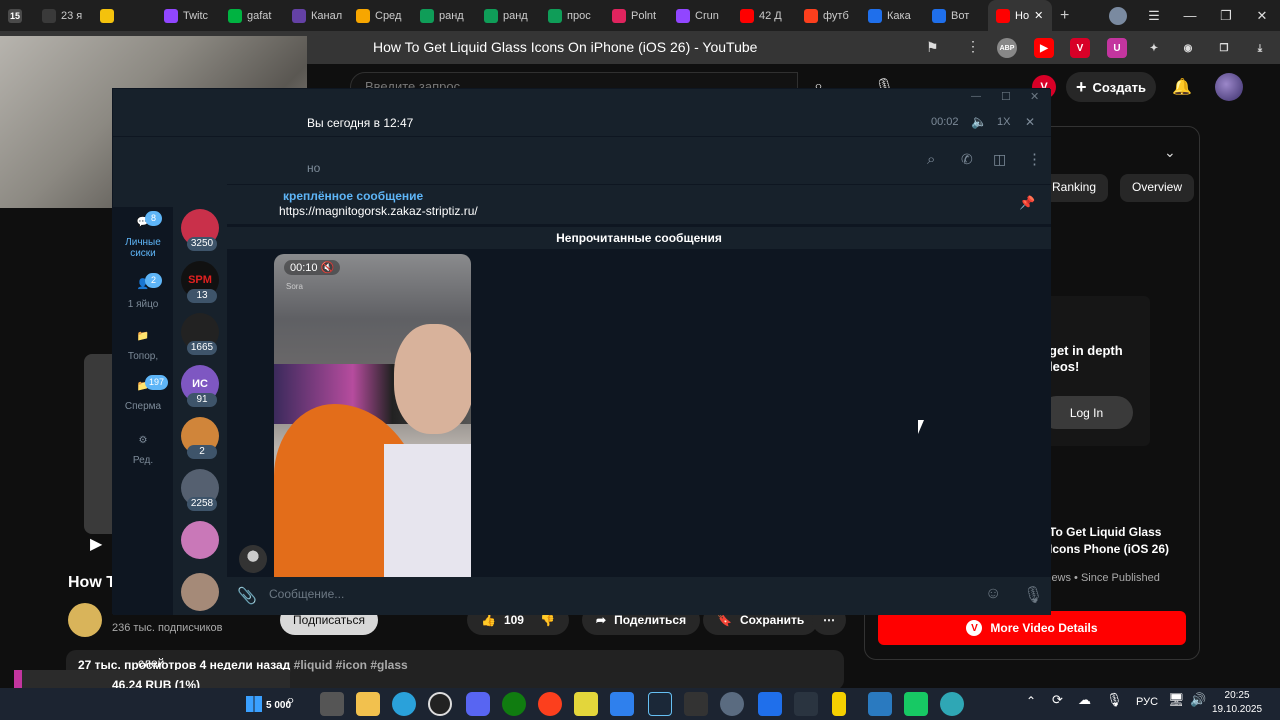 The height and width of the screenshot is (720, 1280). What do you see at coordinates (770, 704) in the screenshot?
I see `defender-icon` at bounding box center [770, 704].